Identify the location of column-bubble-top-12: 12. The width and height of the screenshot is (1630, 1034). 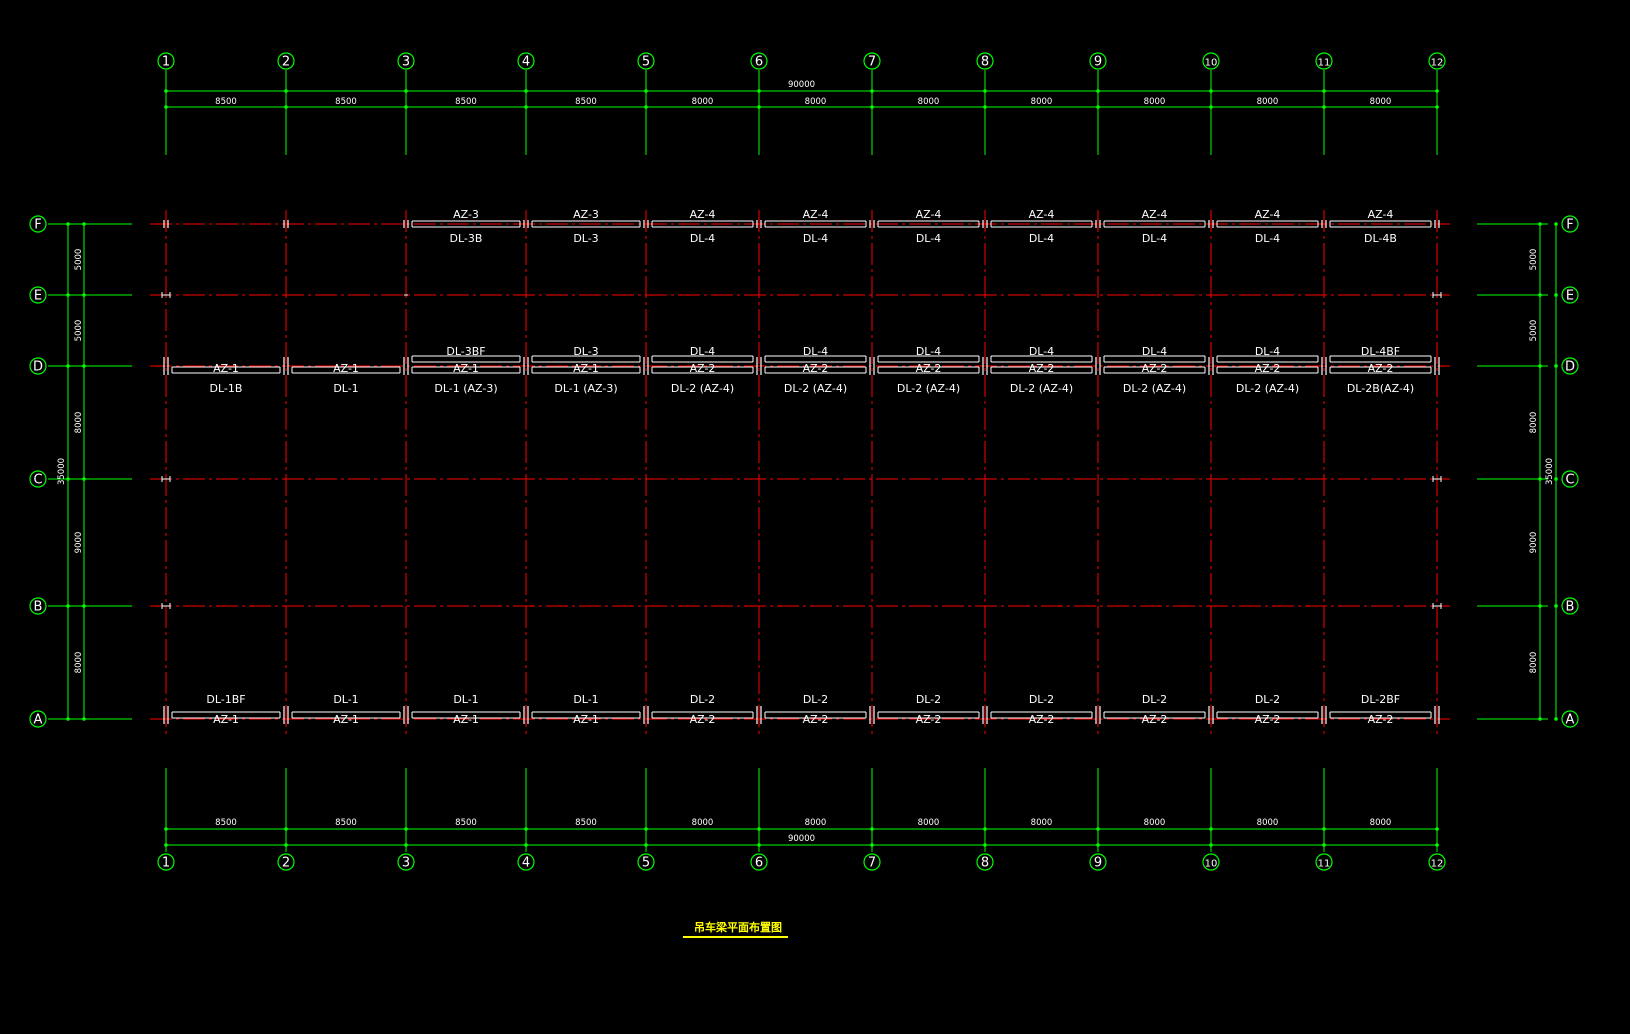
(1437, 63).